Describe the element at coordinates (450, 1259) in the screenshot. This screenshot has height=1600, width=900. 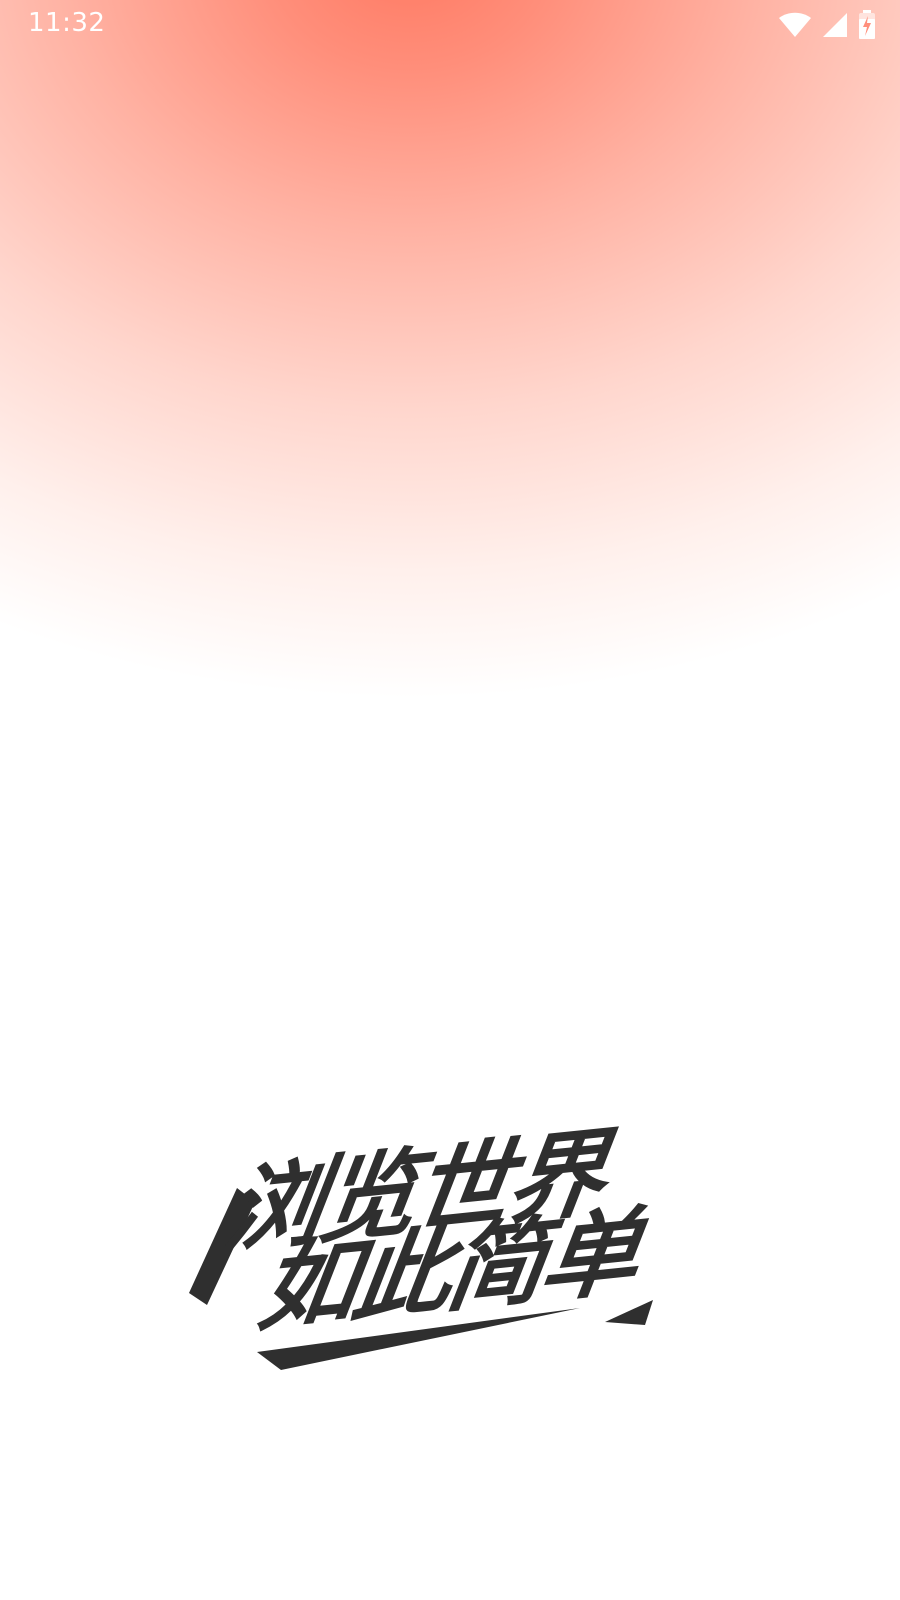
I see `slogan-logo: 浏览世界 如此简单` at that location.